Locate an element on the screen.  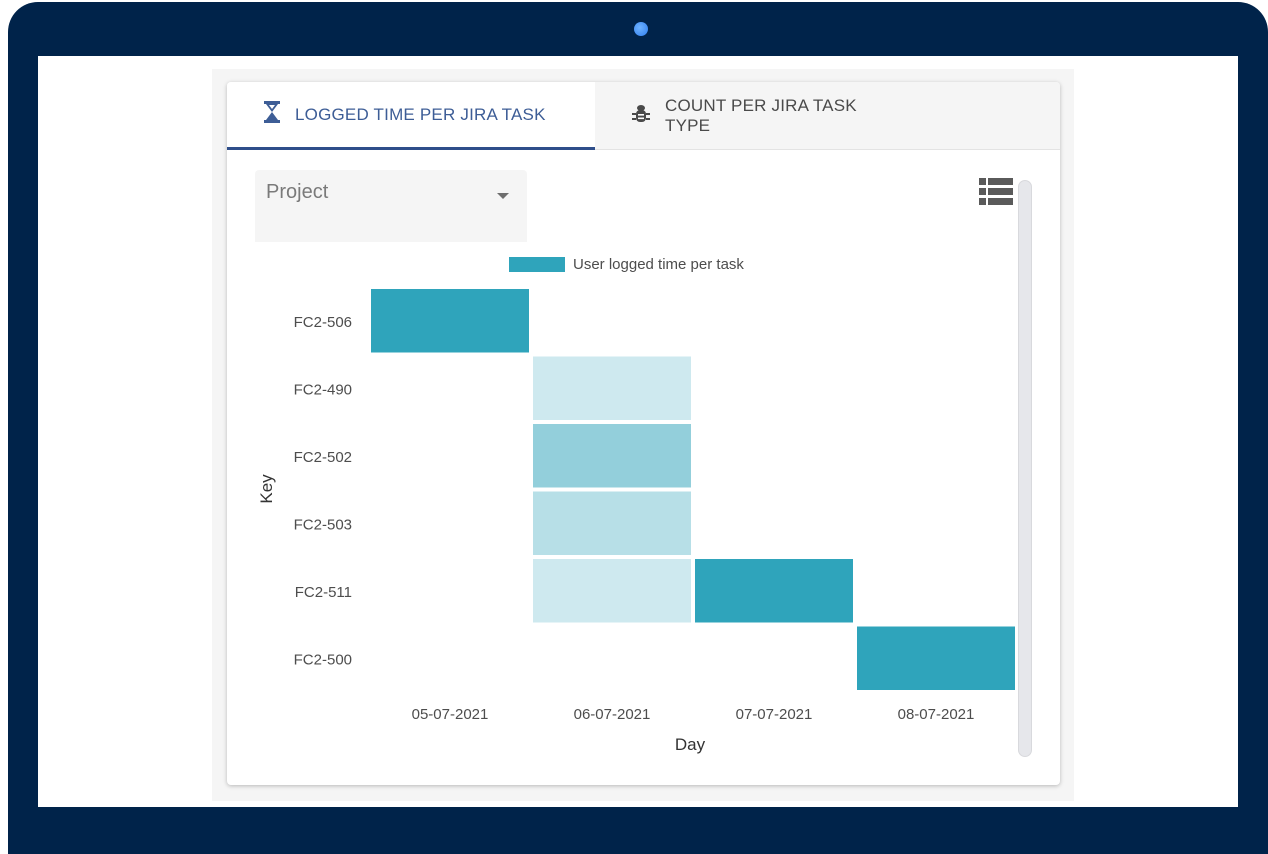
bug-icon is located at coordinates (641, 116).